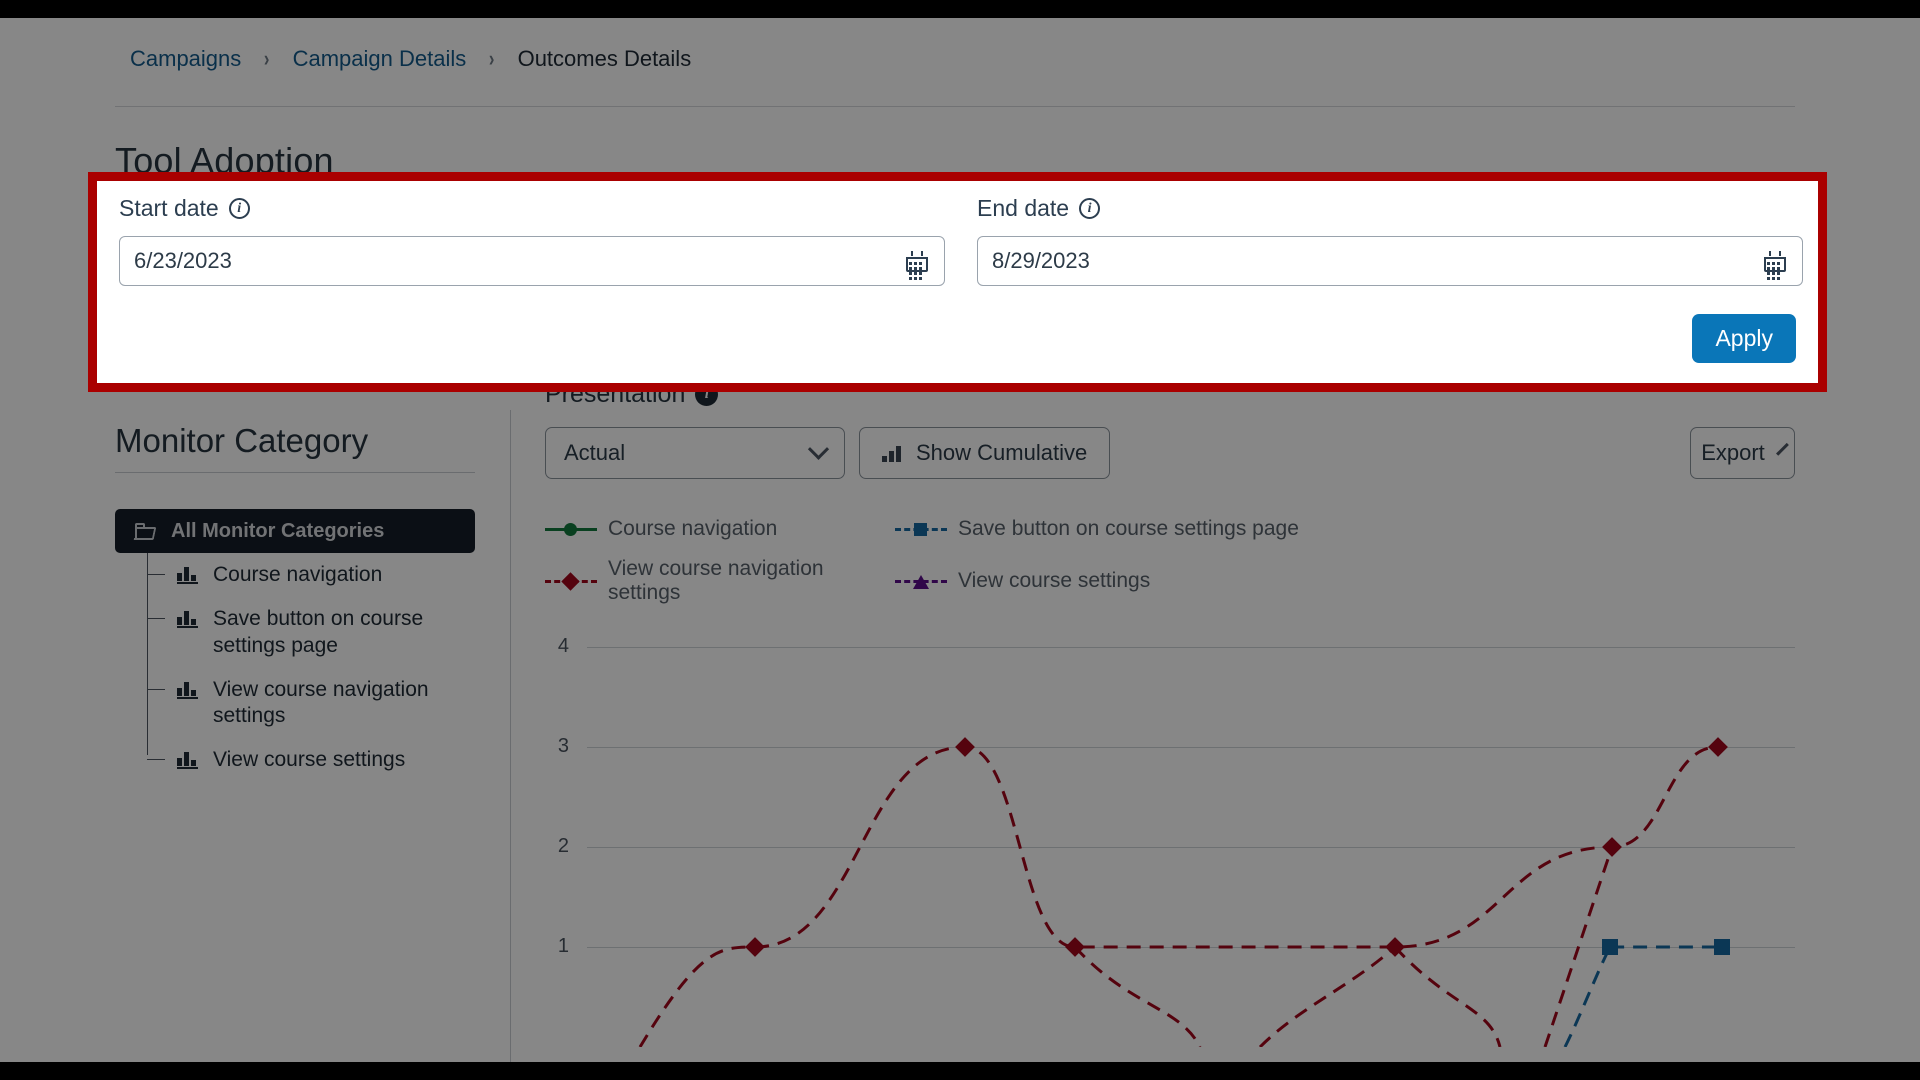 Image resolution: width=1920 pixels, height=1080 pixels. What do you see at coordinates (1733, 452) in the screenshot?
I see `export-label: Export` at bounding box center [1733, 452].